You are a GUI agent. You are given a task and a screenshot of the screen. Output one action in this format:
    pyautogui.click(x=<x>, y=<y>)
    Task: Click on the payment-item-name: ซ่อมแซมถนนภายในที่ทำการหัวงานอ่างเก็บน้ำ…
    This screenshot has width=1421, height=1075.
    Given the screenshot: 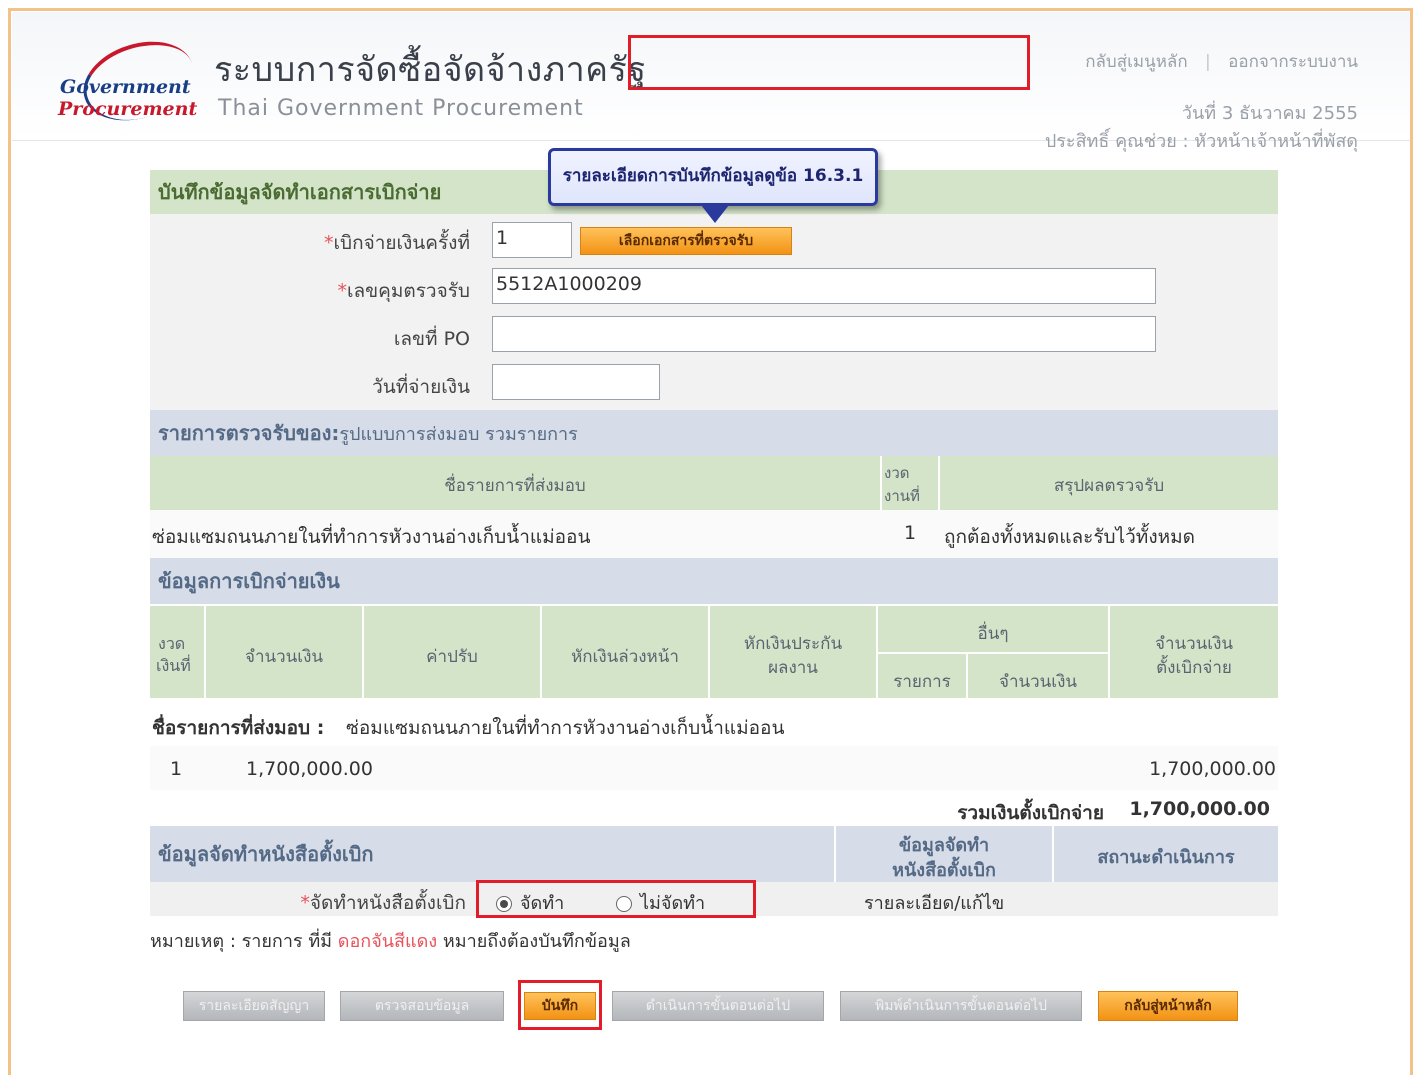 What is the action you would take?
    pyautogui.click(x=565, y=728)
    